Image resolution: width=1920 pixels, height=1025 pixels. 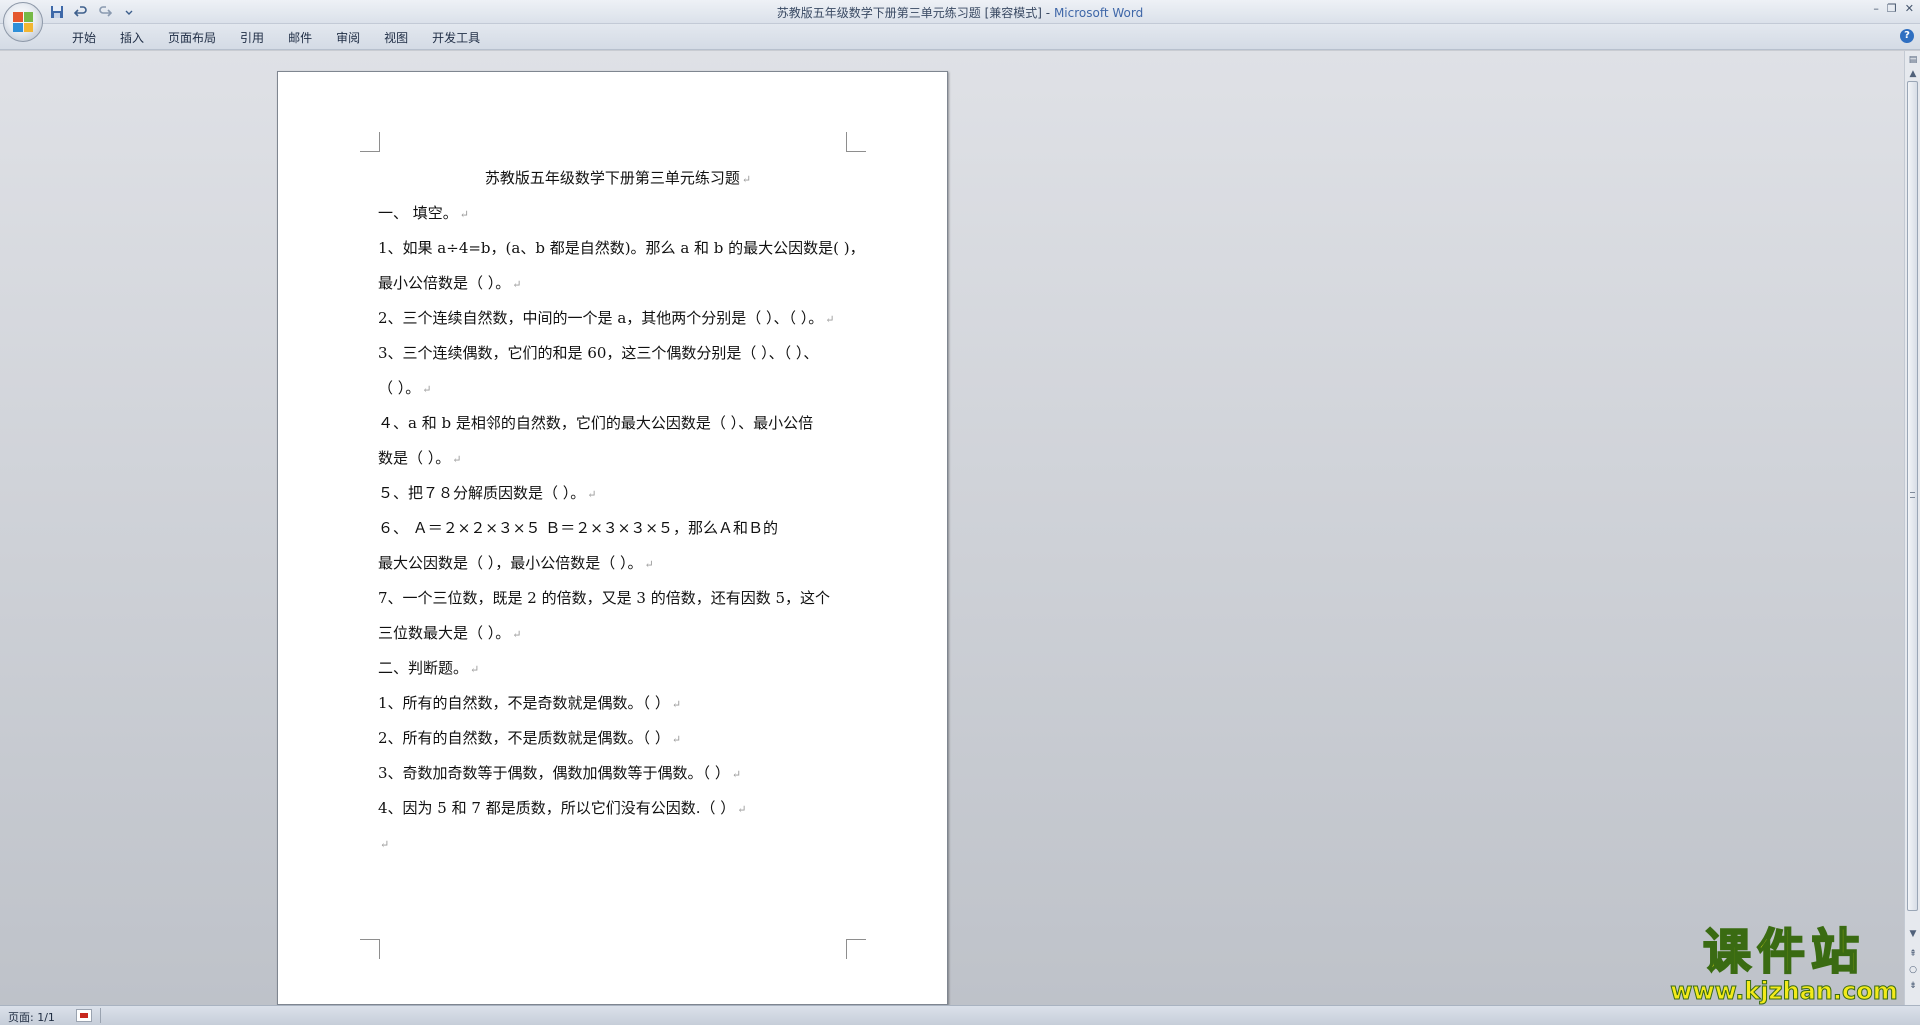 I want to click on ribbon-tab: 开始, so click(x=84, y=38).